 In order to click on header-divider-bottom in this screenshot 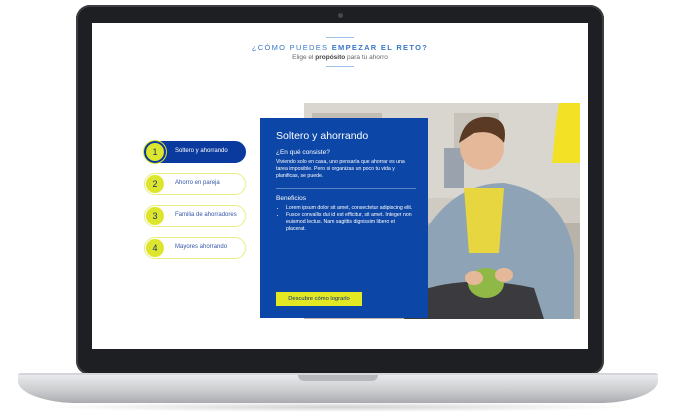, I will do `click(340, 66)`.